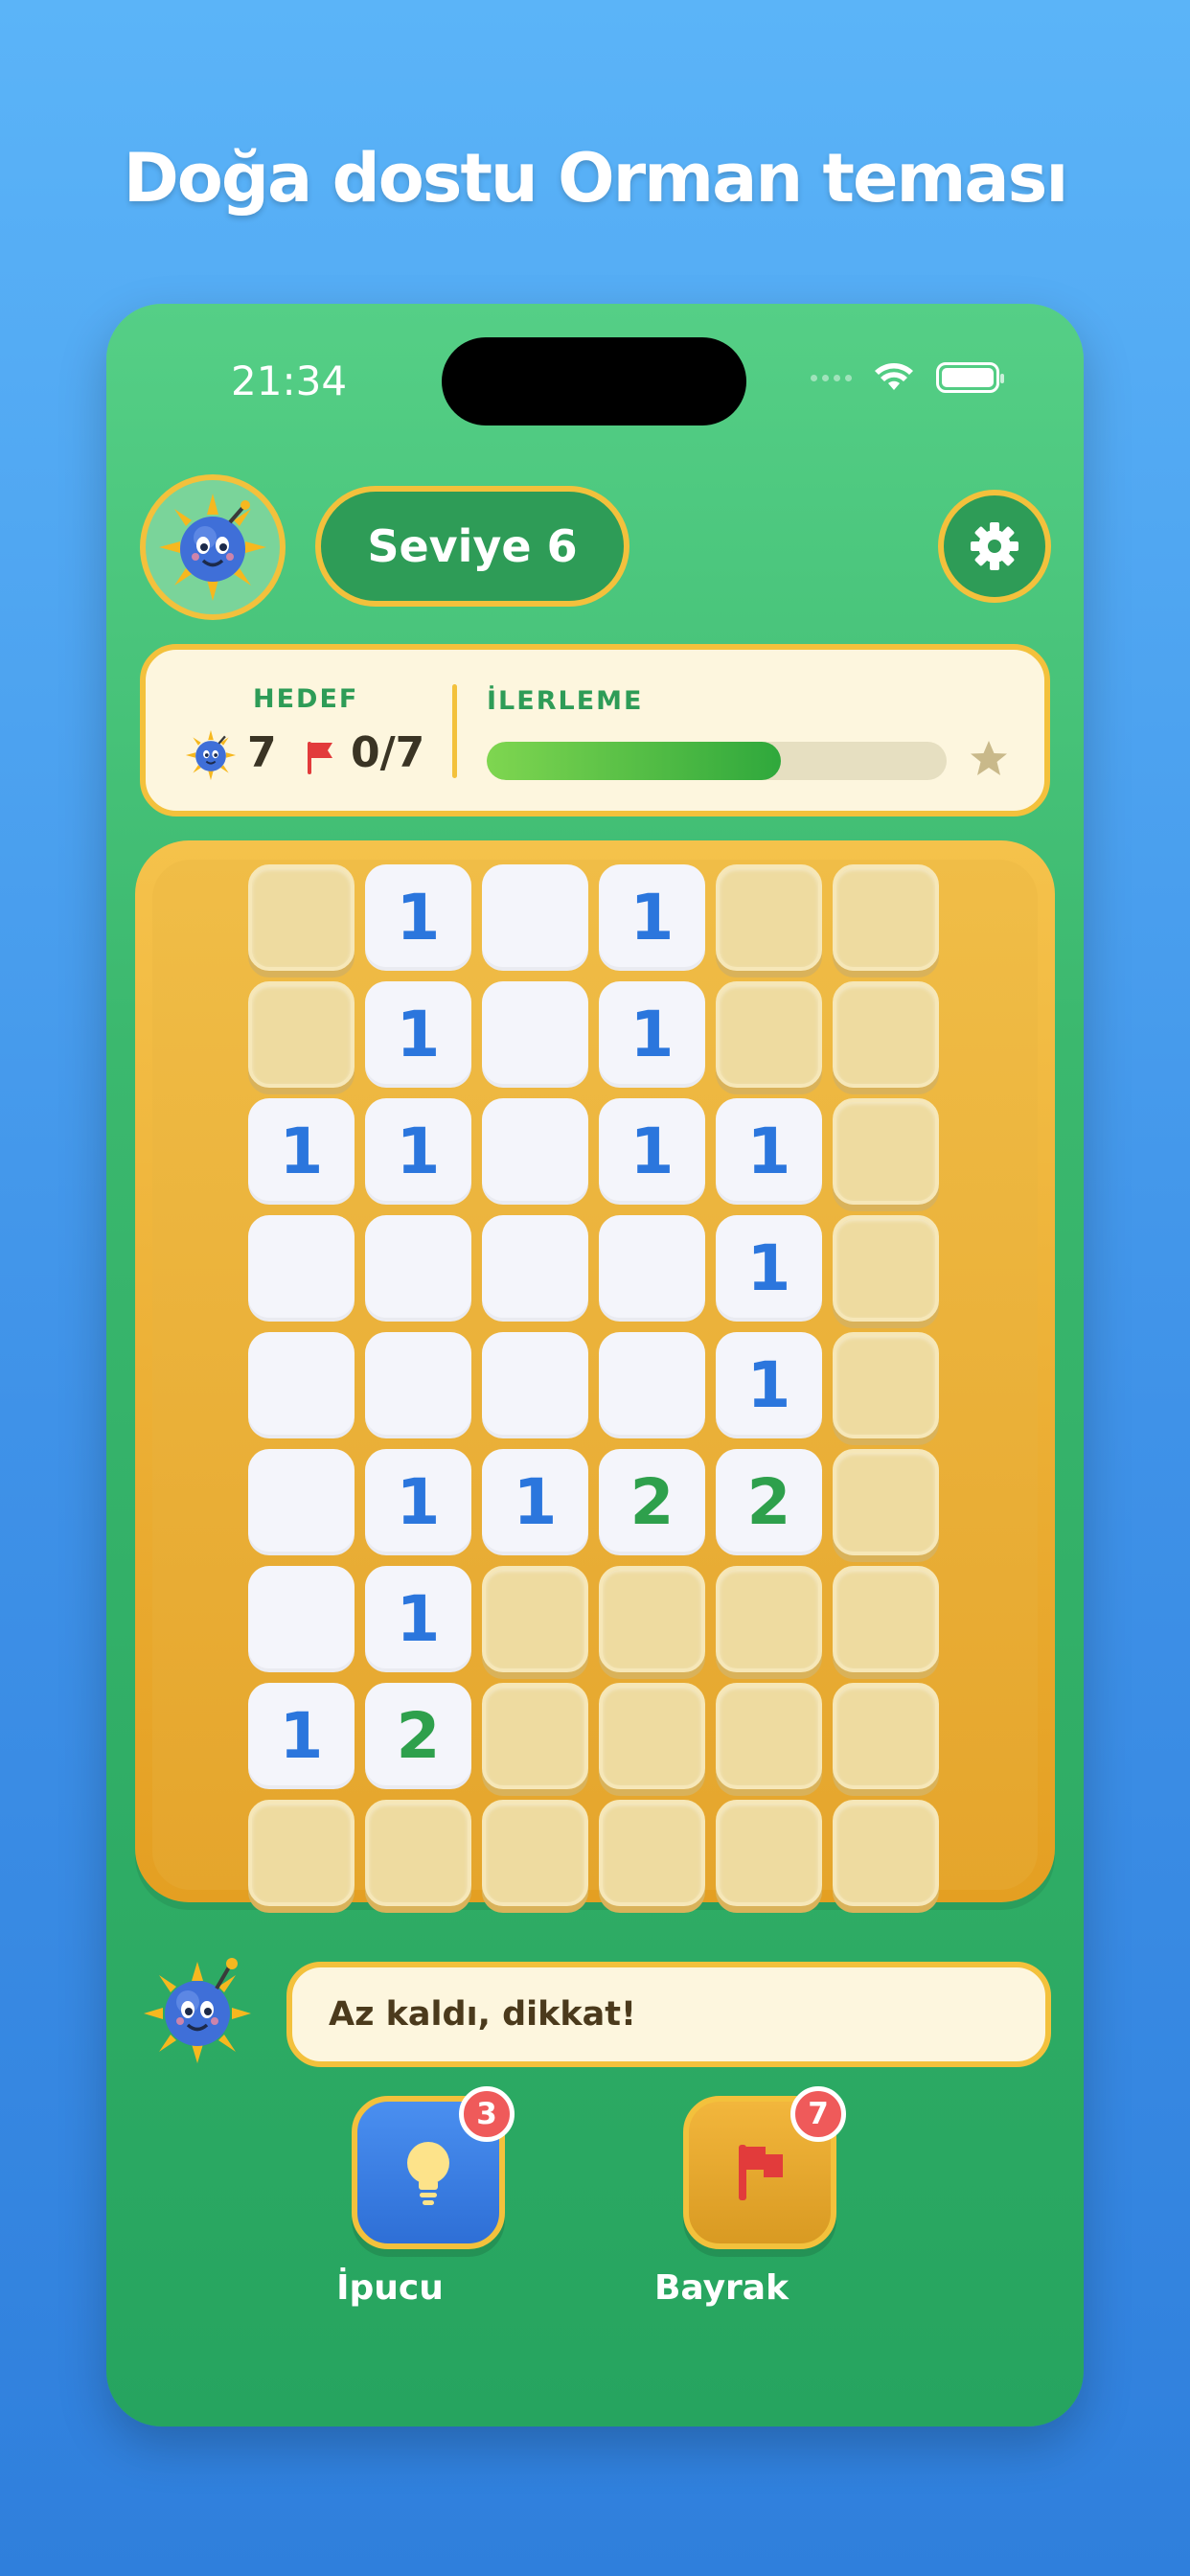 This screenshot has height=2576, width=1190. I want to click on avatar, so click(213, 547).